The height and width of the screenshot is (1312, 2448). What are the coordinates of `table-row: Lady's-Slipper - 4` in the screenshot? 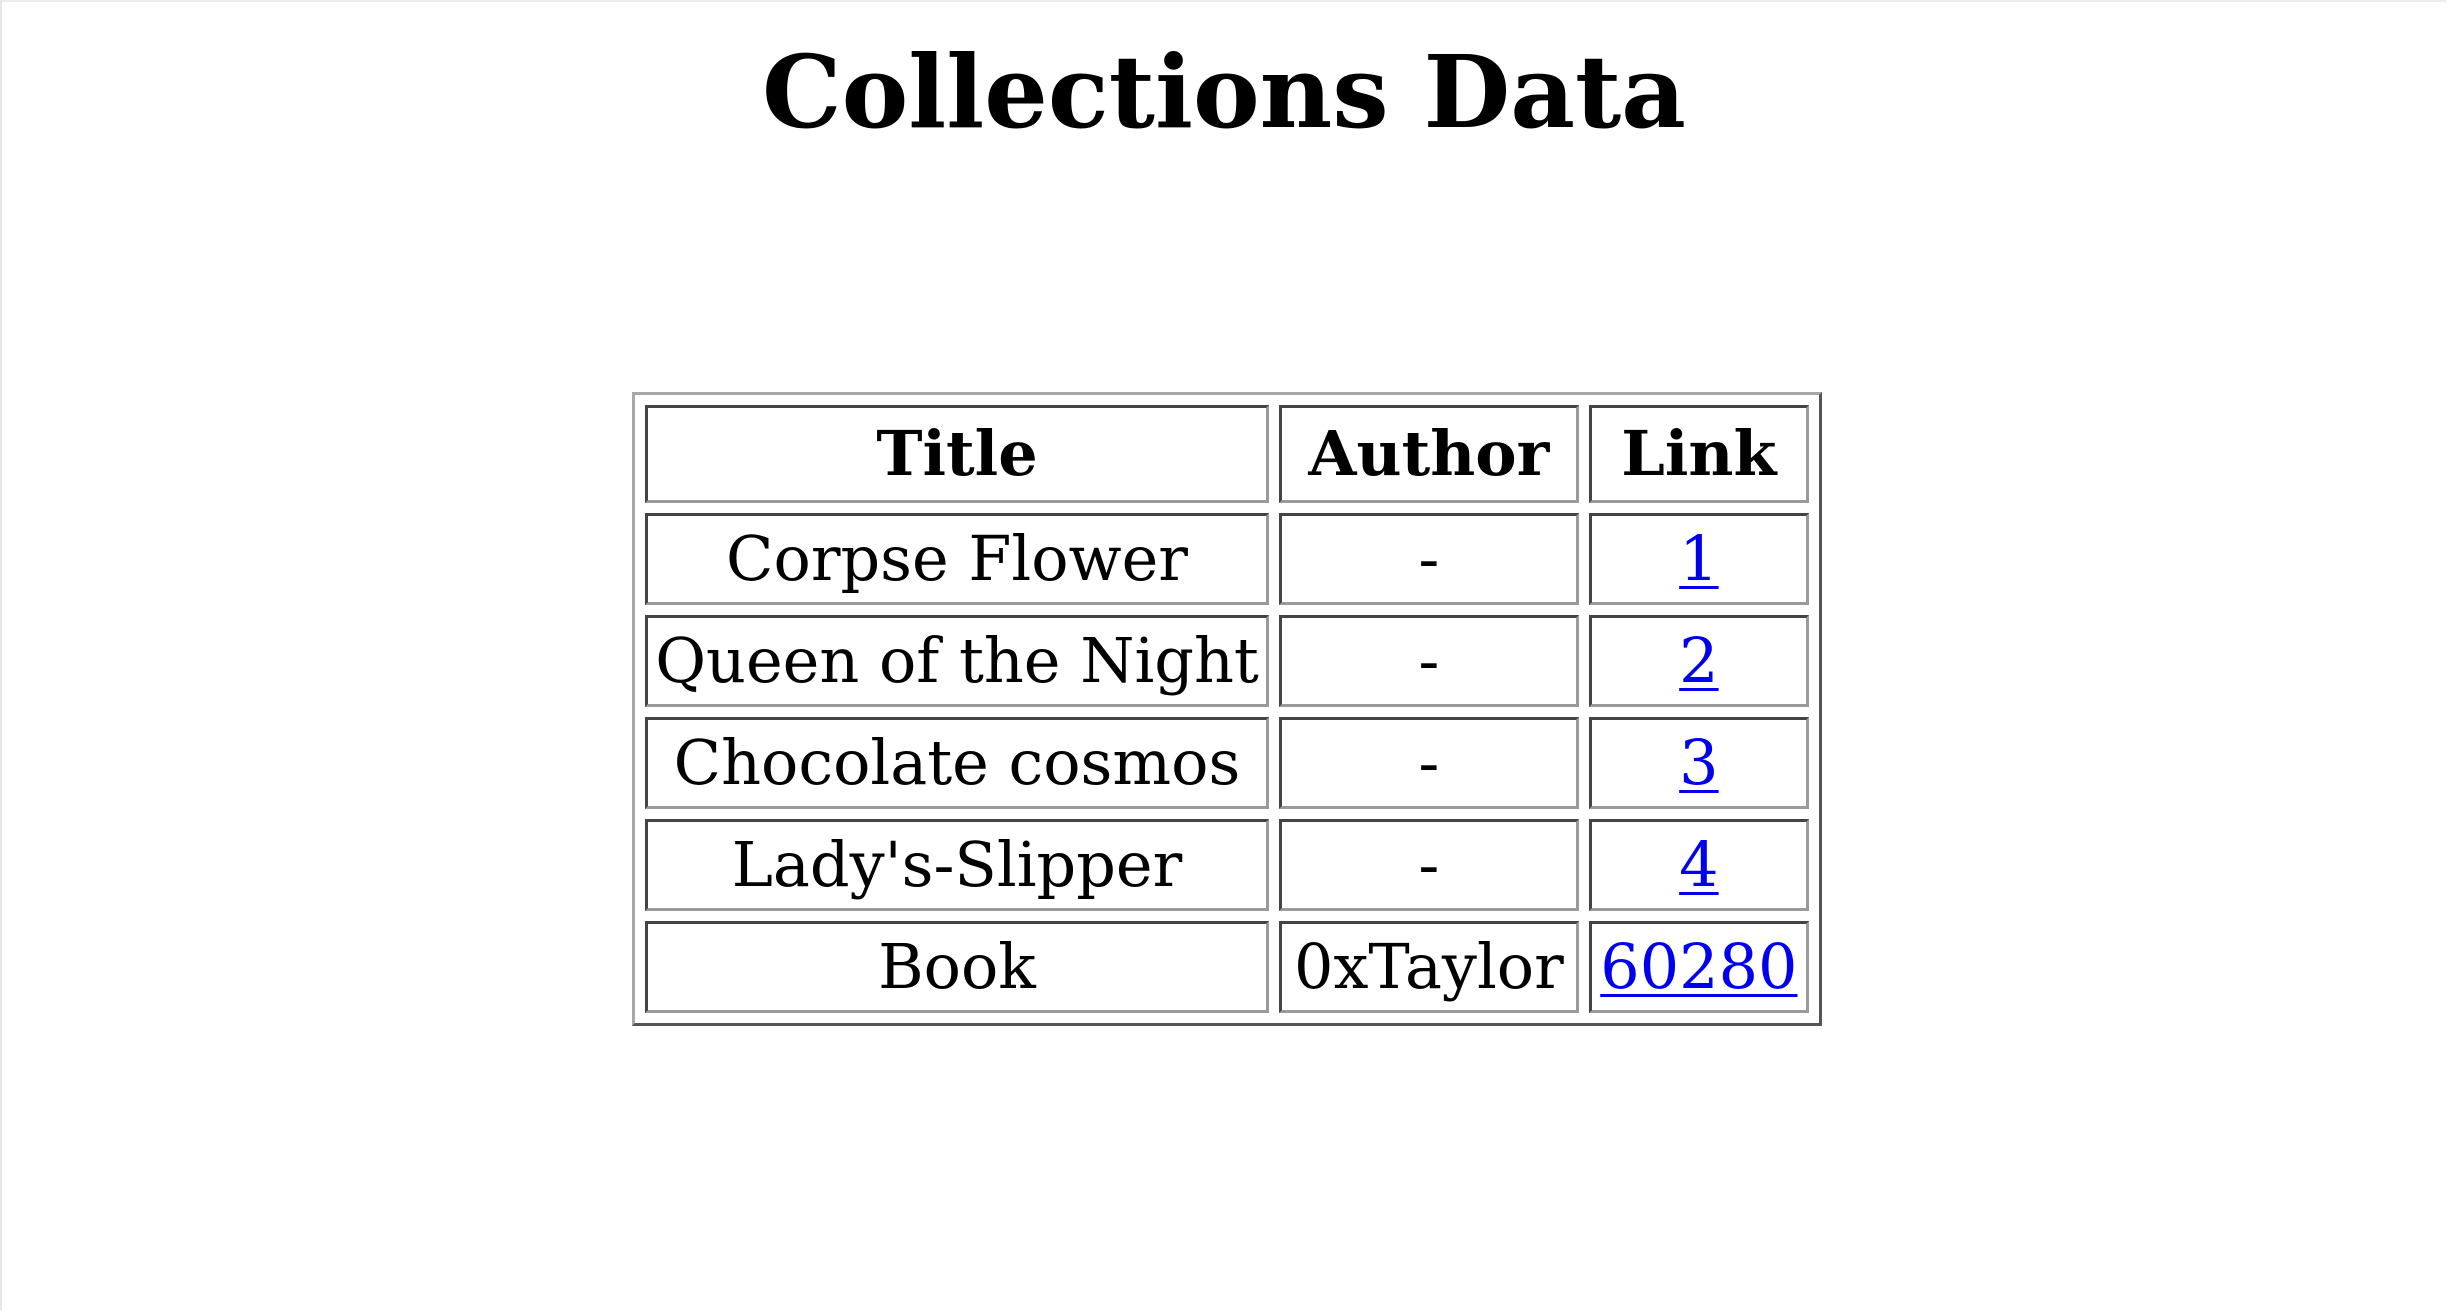 It's located at (1227, 865).